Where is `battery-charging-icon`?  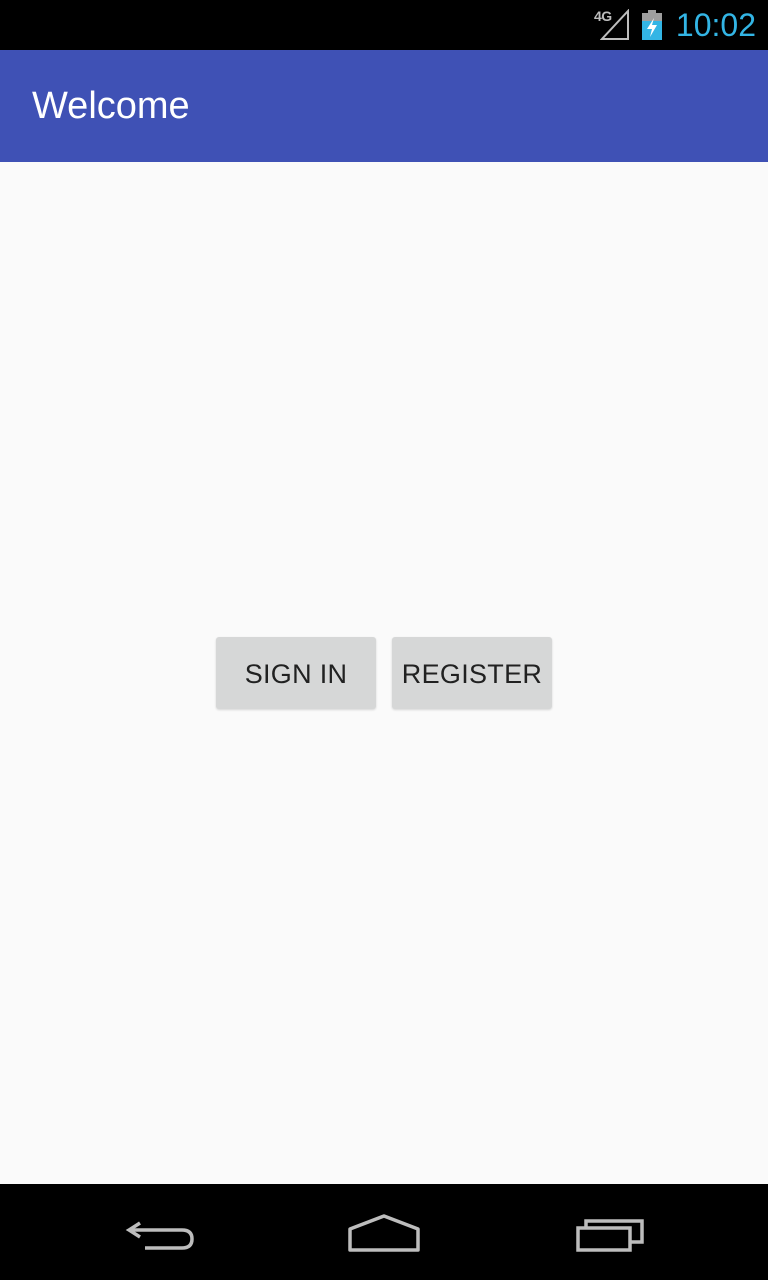
battery-charging-icon is located at coordinates (652, 25).